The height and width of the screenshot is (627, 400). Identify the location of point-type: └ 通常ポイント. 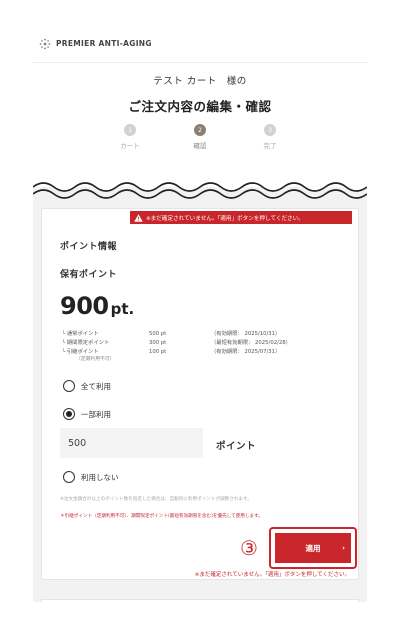
(80, 334).